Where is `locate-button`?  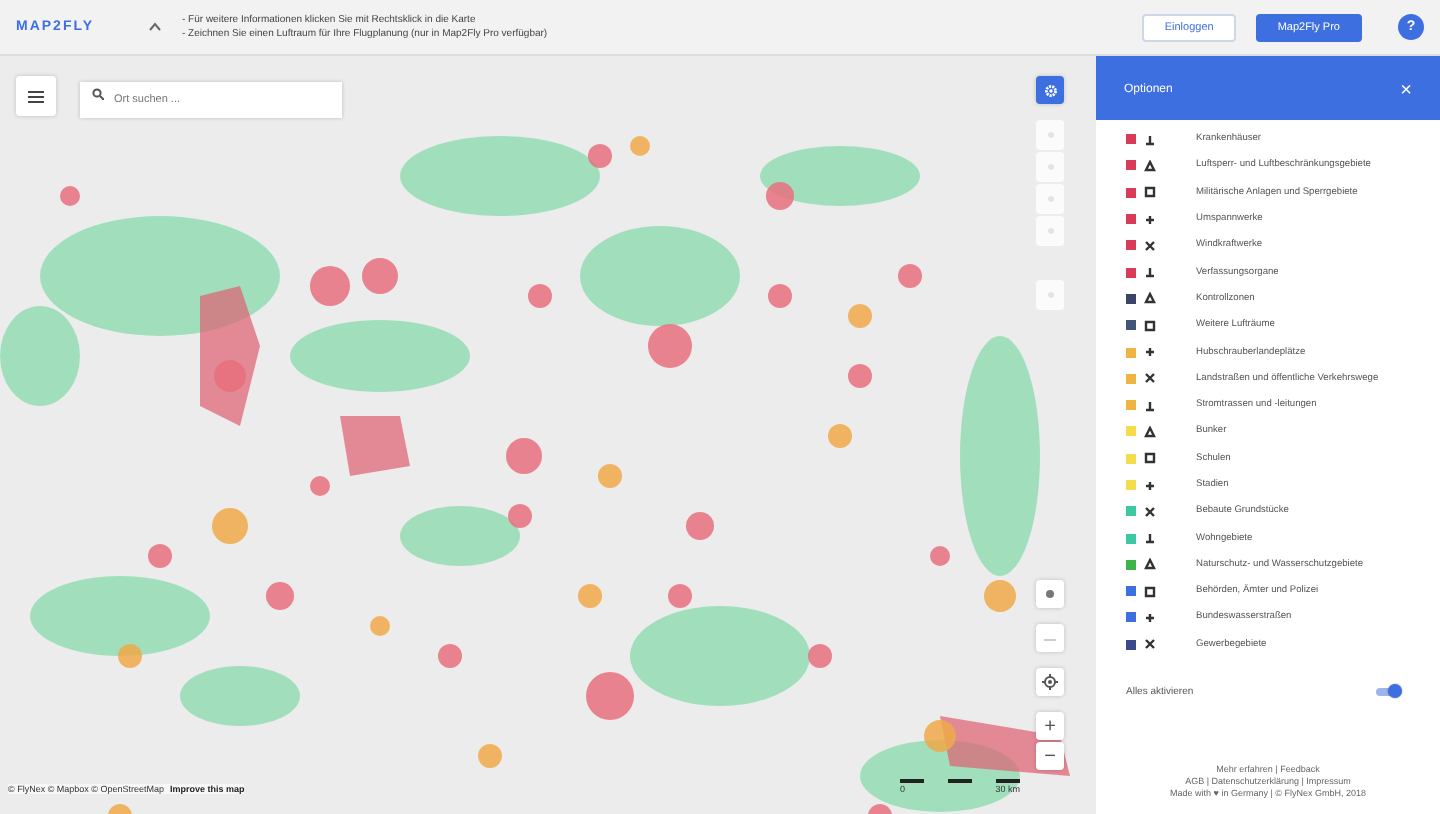 locate-button is located at coordinates (1050, 682).